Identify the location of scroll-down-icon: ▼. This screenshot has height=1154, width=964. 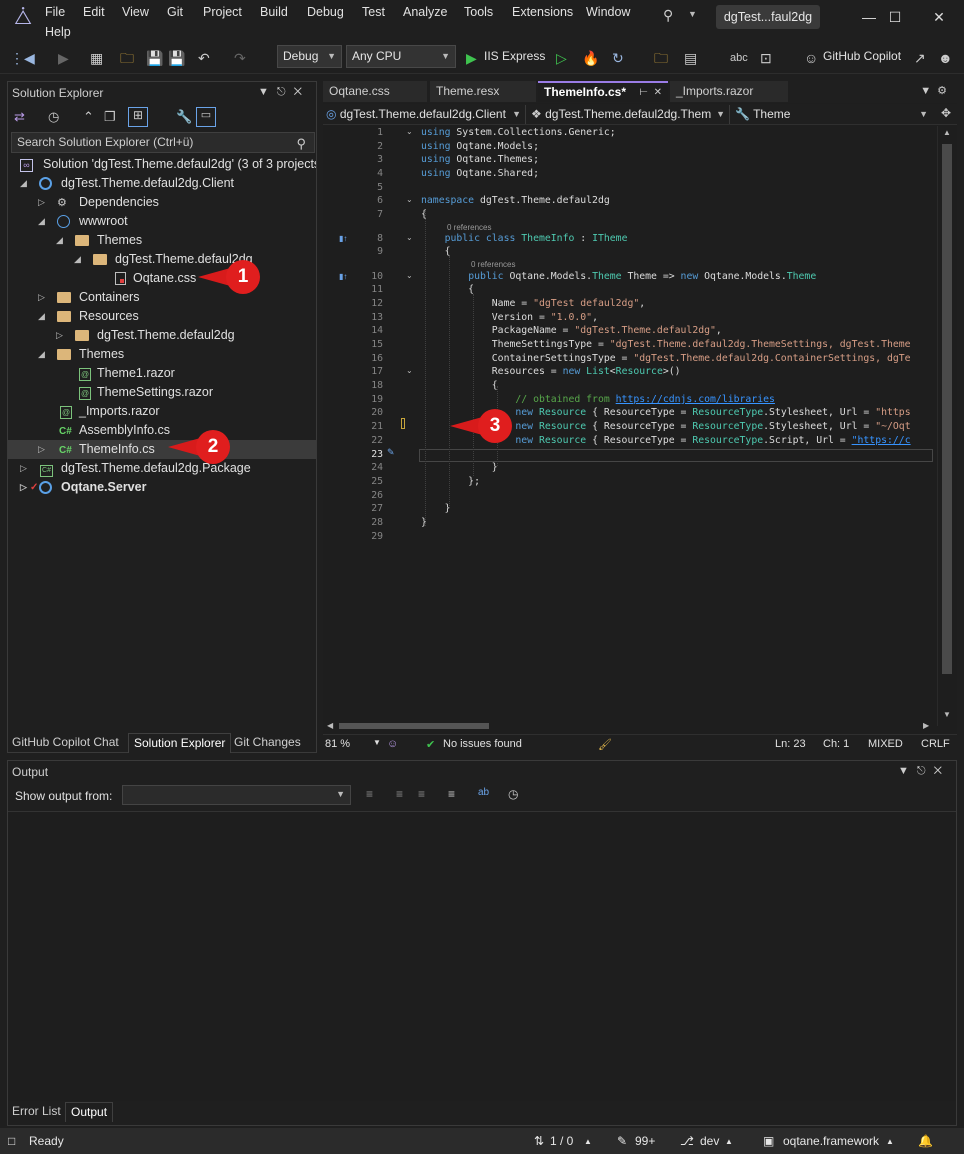
(947, 714).